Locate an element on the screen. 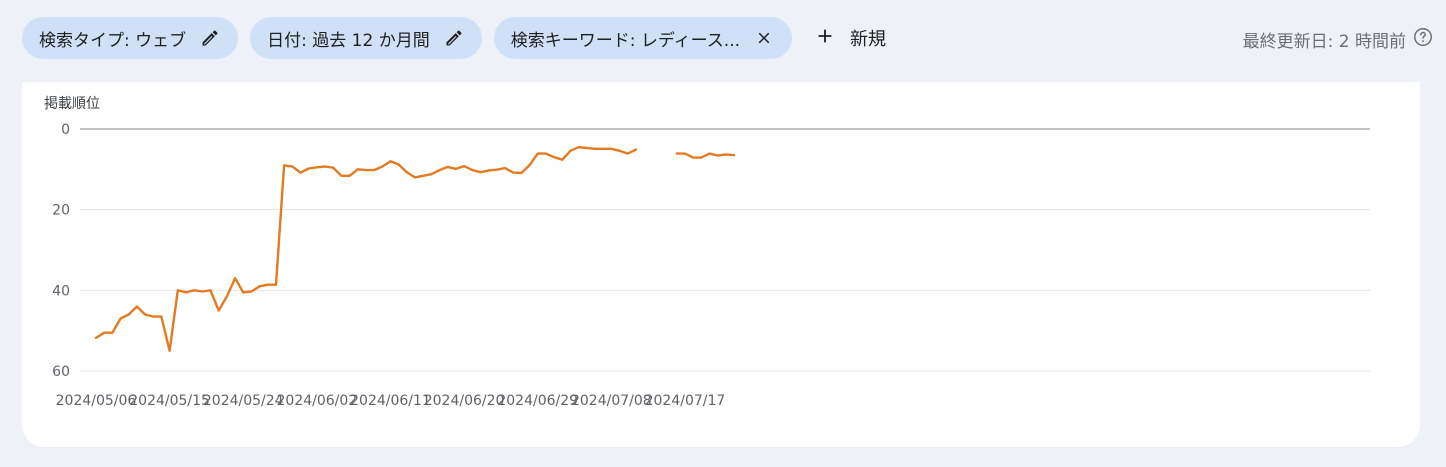 The height and width of the screenshot is (467, 1446). last-updated-text: 最終更新日: 2 時間前 is located at coordinates (1324, 42).